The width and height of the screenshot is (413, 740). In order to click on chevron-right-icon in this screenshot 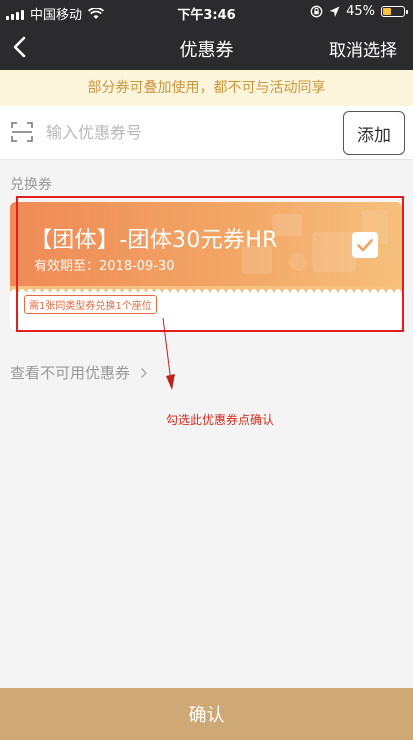, I will do `click(144, 372)`.